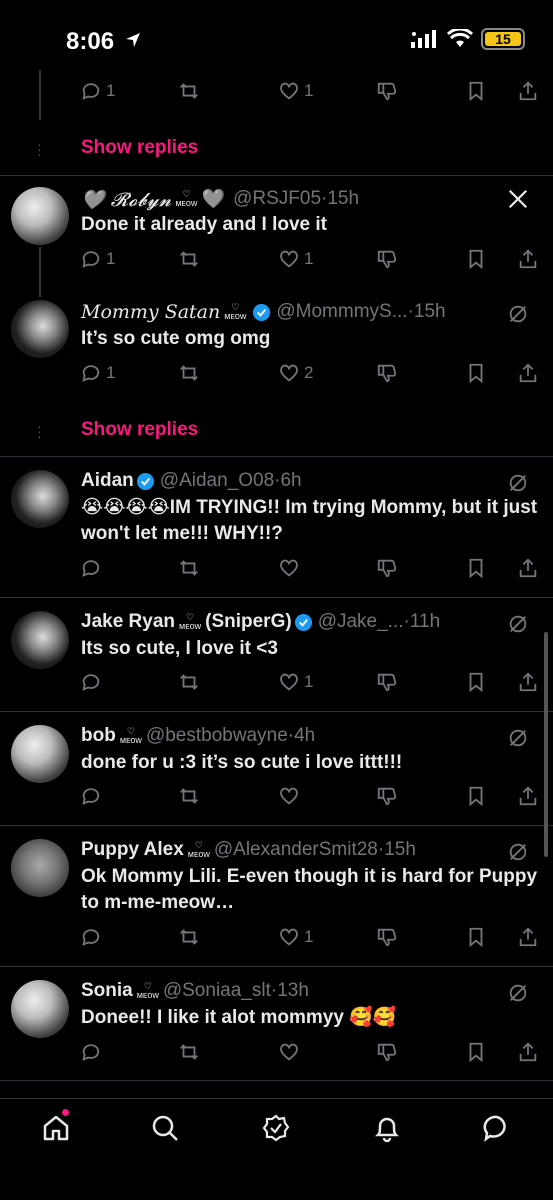  What do you see at coordinates (387, 1128) in the screenshot?
I see `notifications-bell-icon` at bounding box center [387, 1128].